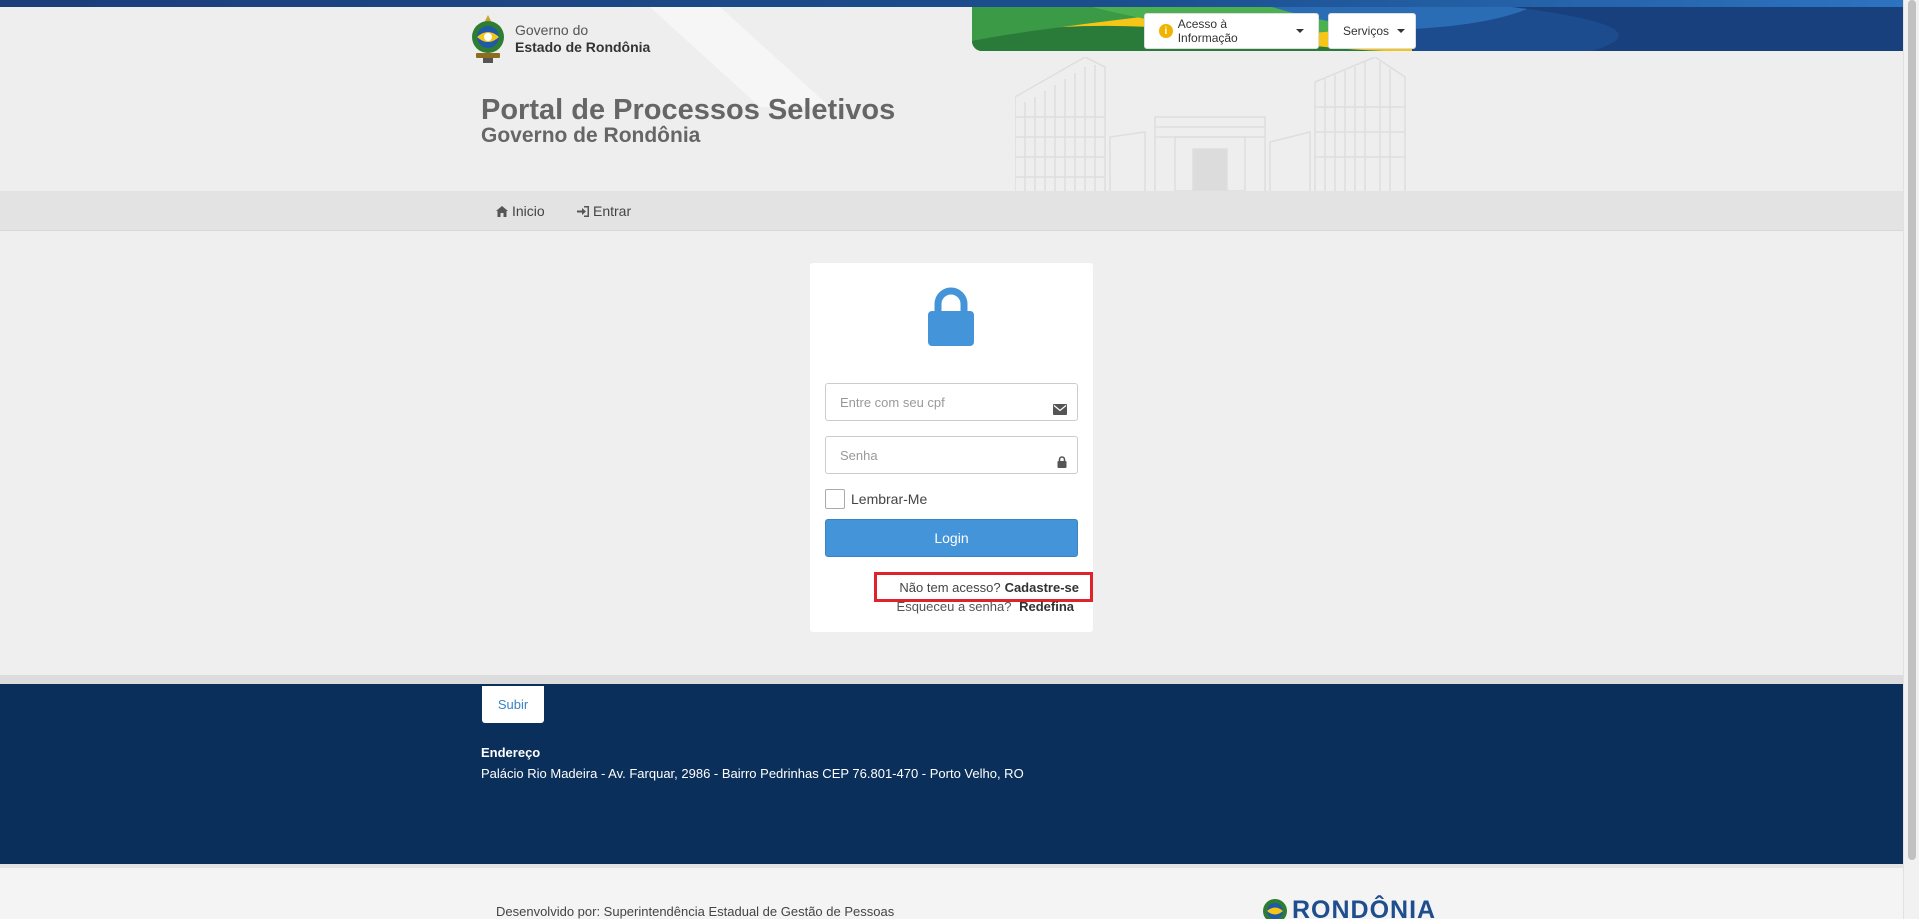 This screenshot has height=919, width=1919. I want to click on header-decoration, so click(740, 57).